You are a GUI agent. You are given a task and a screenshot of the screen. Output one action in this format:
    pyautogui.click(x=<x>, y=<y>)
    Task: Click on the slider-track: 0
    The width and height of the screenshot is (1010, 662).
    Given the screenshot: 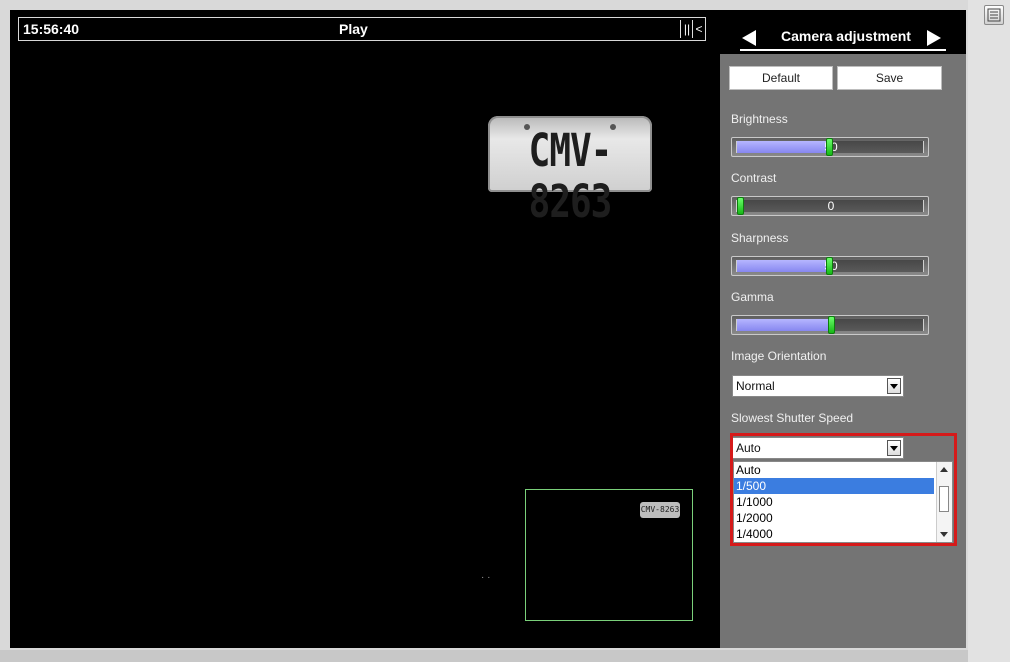 What is the action you would take?
    pyautogui.click(x=830, y=206)
    